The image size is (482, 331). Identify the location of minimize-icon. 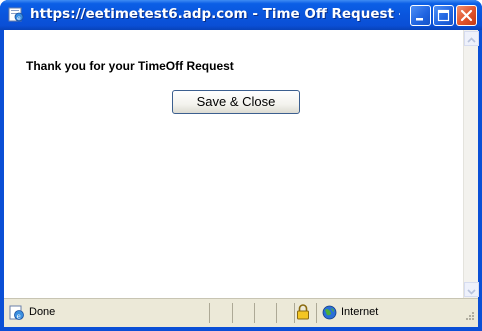
(419, 19).